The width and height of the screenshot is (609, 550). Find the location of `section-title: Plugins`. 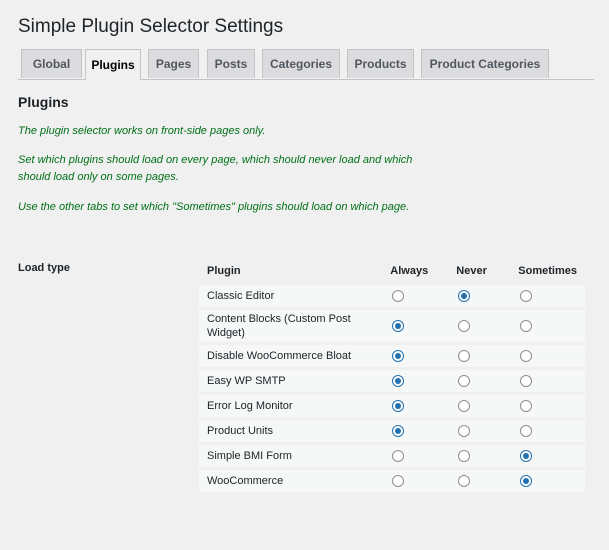

section-title: Plugins is located at coordinates (43, 102).